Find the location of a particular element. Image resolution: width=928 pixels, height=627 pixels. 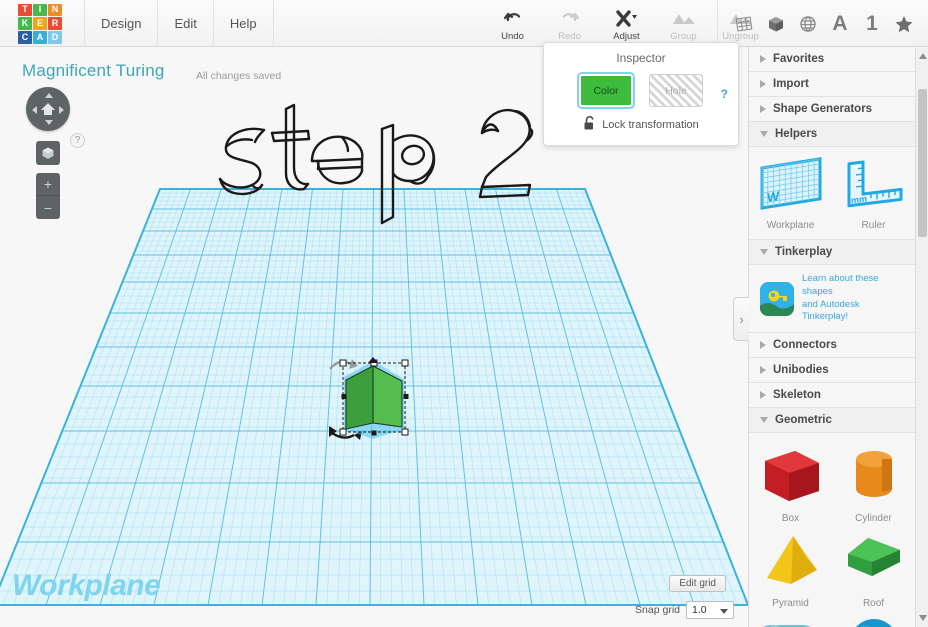

nav-left-arrow-icon is located at coordinates (34, 109).